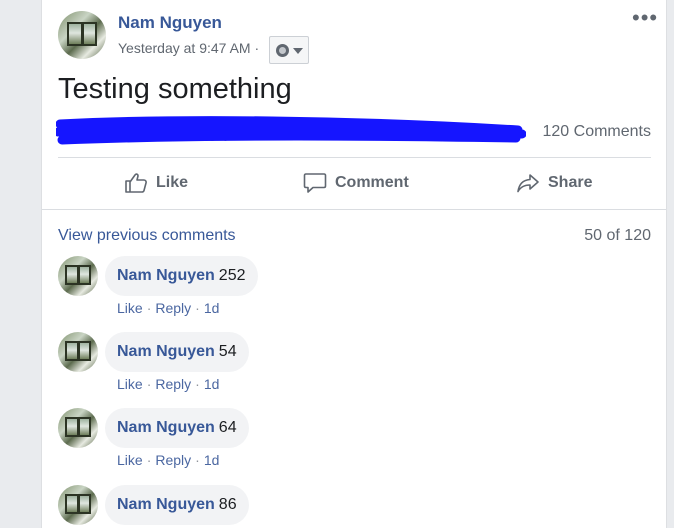  What do you see at coordinates (354, 209) in the screenshot?
I see `section-divider` at bounding box center [354, 209].